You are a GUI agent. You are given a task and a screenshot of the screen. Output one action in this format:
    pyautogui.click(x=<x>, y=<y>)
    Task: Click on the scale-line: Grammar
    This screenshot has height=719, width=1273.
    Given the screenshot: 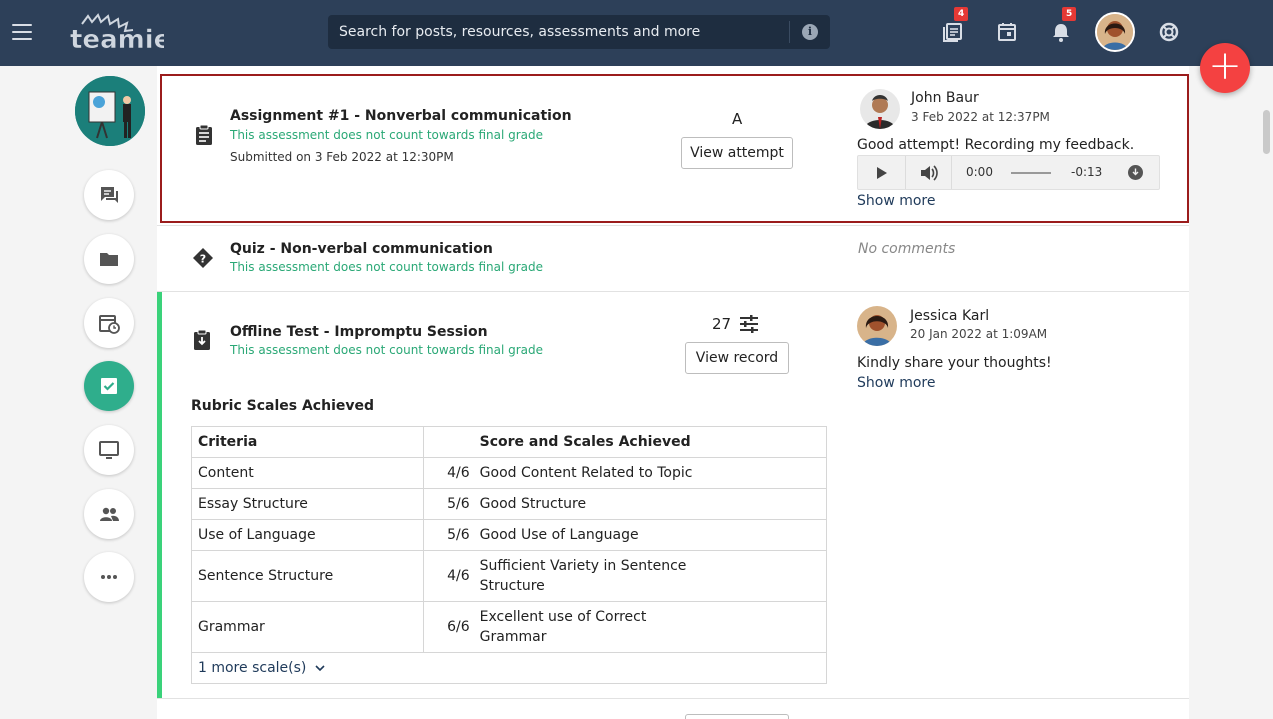 What is the action you would take?
    pyautogui.click(x=513, y=637)
    